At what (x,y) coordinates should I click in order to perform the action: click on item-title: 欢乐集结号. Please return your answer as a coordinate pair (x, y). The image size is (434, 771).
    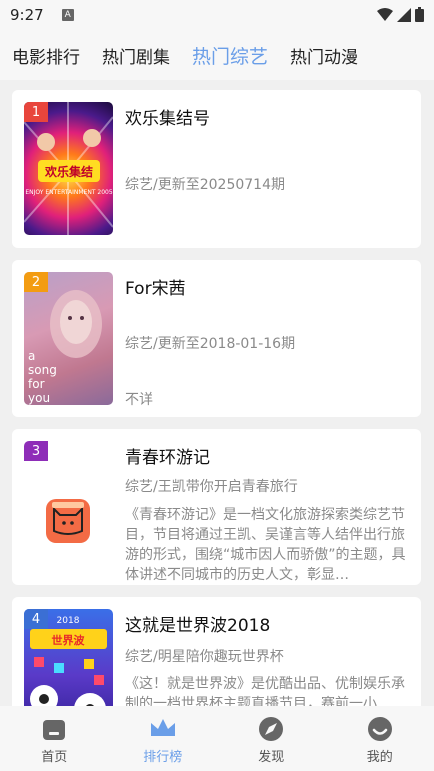
    Looking at the image, I should click on (167, 119).